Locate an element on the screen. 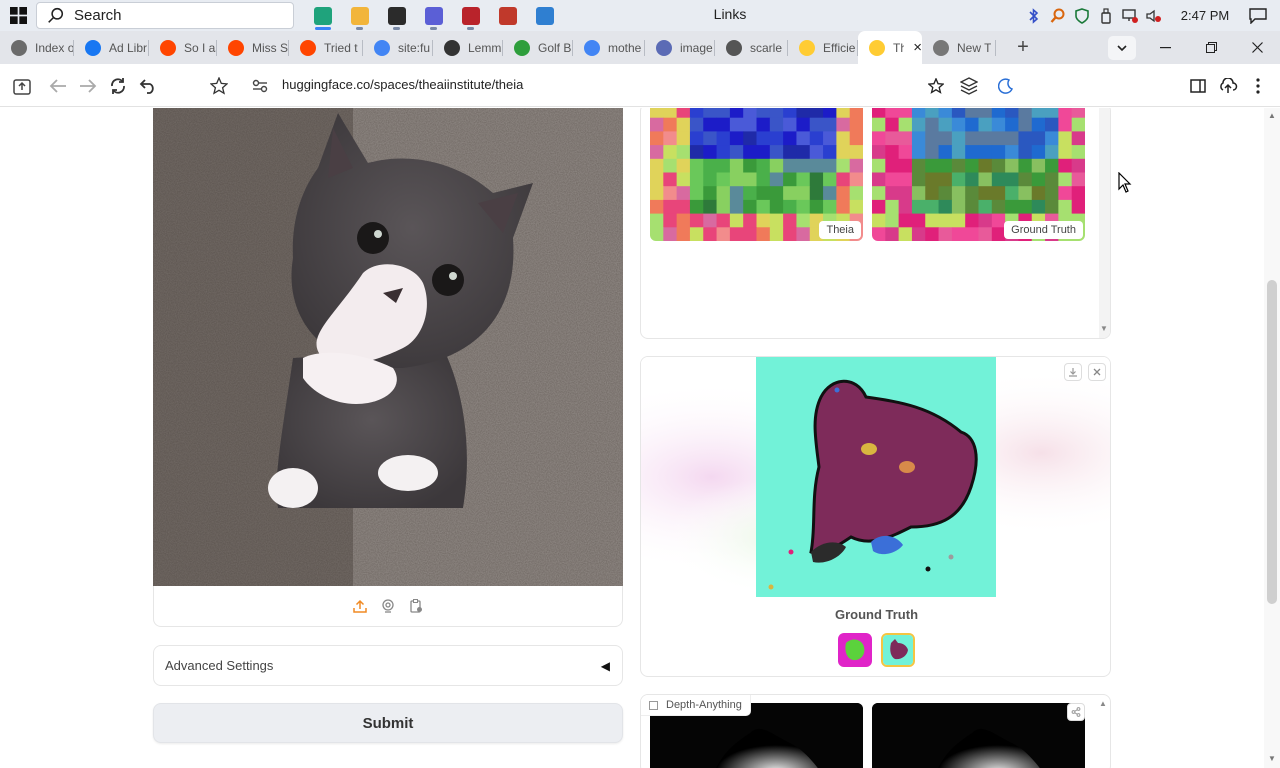  upload-icon is located at coordinates (360, 606).